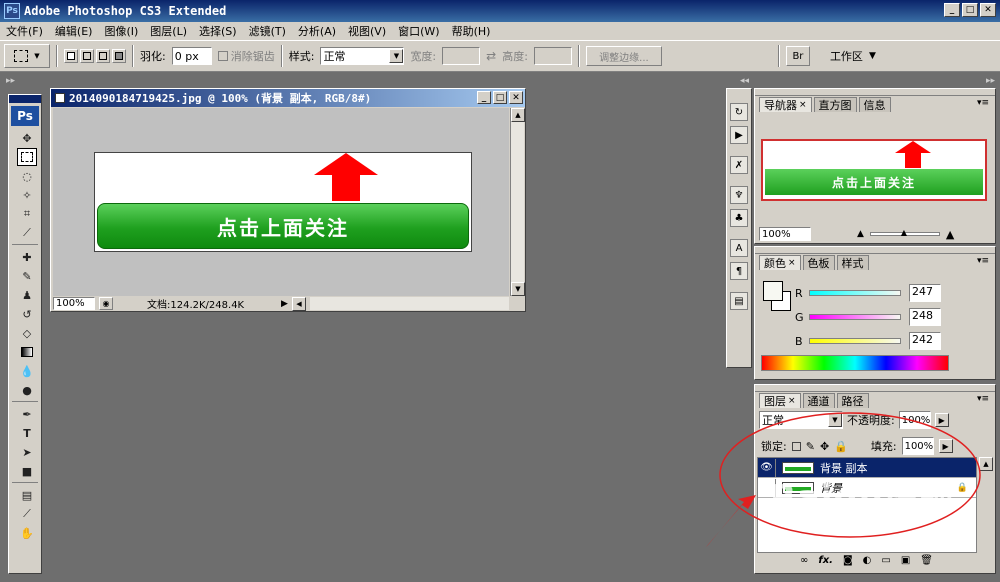  What do you see at coordinates (500, 97) in the screenshot?
I see `maximize-button: □` at bounding box center [500, 97].